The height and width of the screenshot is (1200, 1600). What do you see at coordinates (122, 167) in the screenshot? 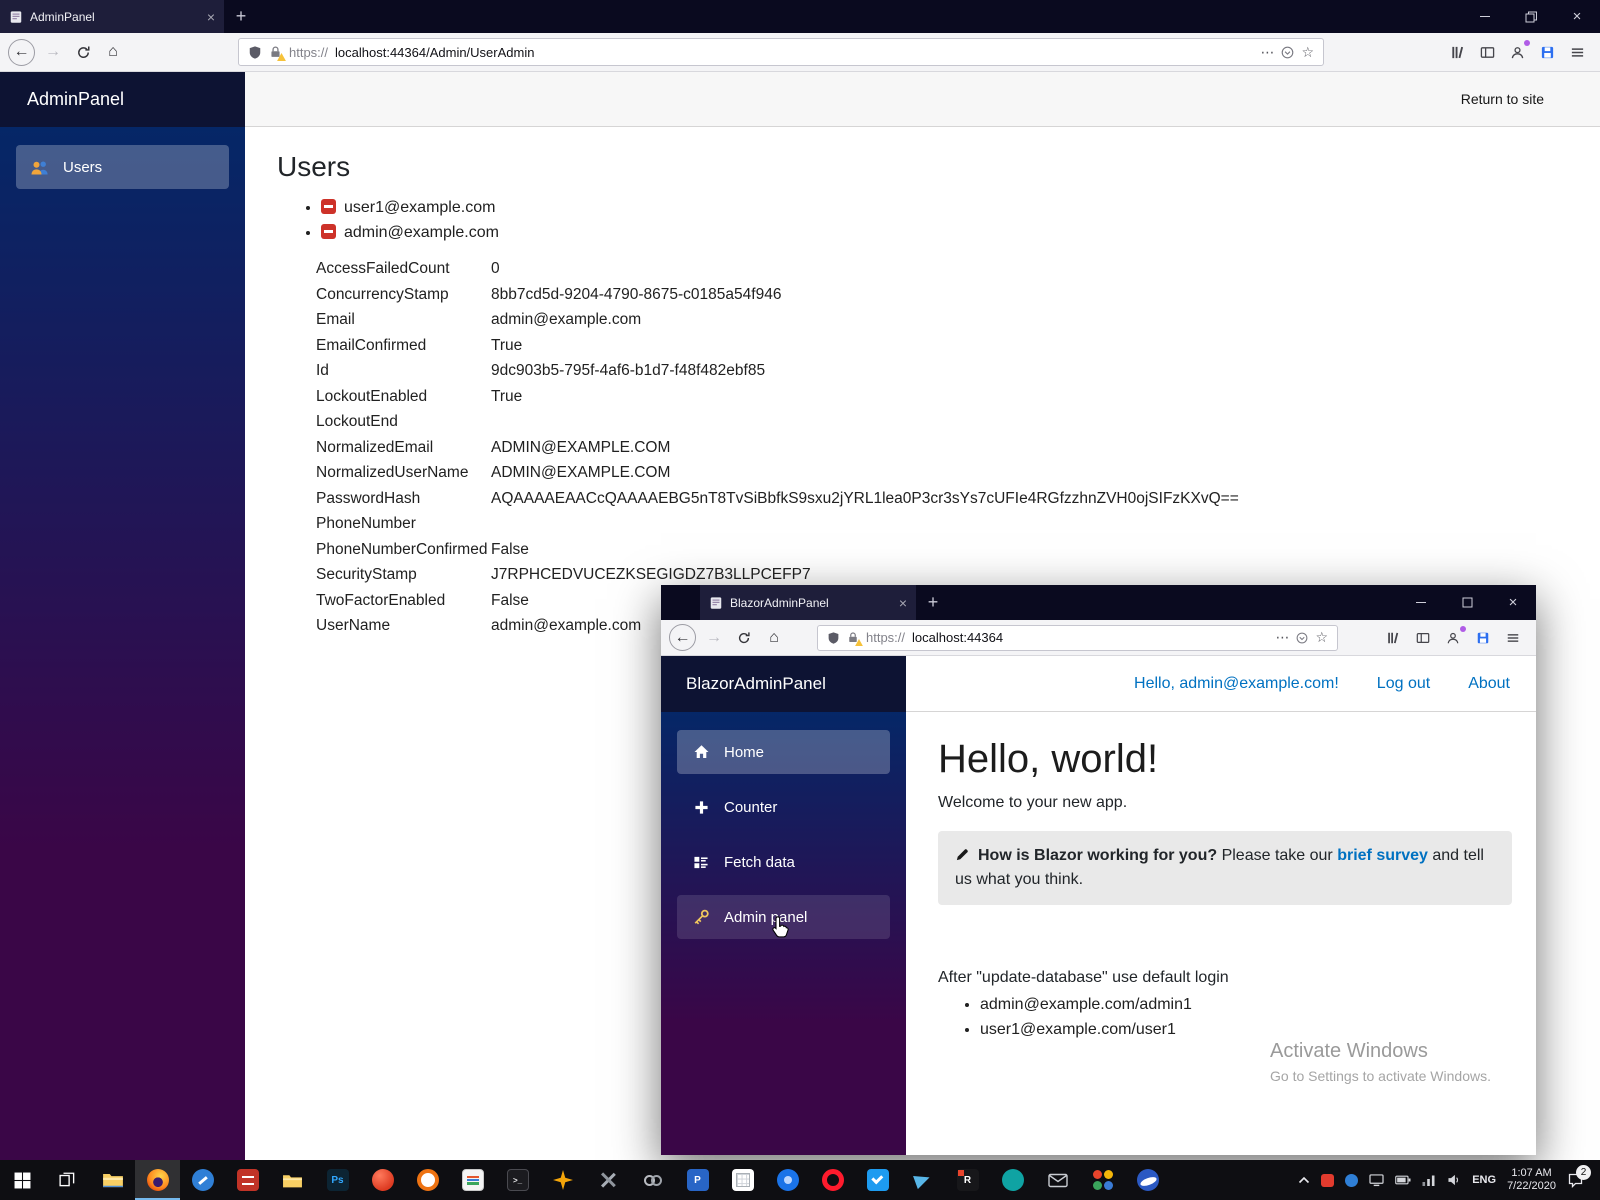
I see `sidebar-item-users: Users` at bounding box center [122, 167].